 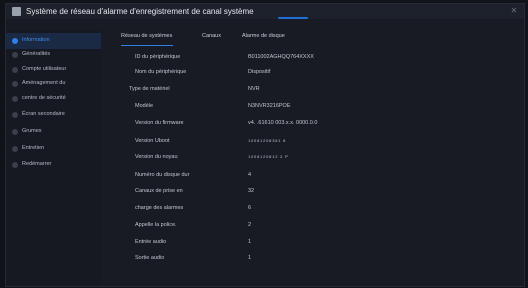 What do you see at coordinates (151, 242) in the screenshot?
I see `info-label: Entrée audio` at bounding box center [151, 242].